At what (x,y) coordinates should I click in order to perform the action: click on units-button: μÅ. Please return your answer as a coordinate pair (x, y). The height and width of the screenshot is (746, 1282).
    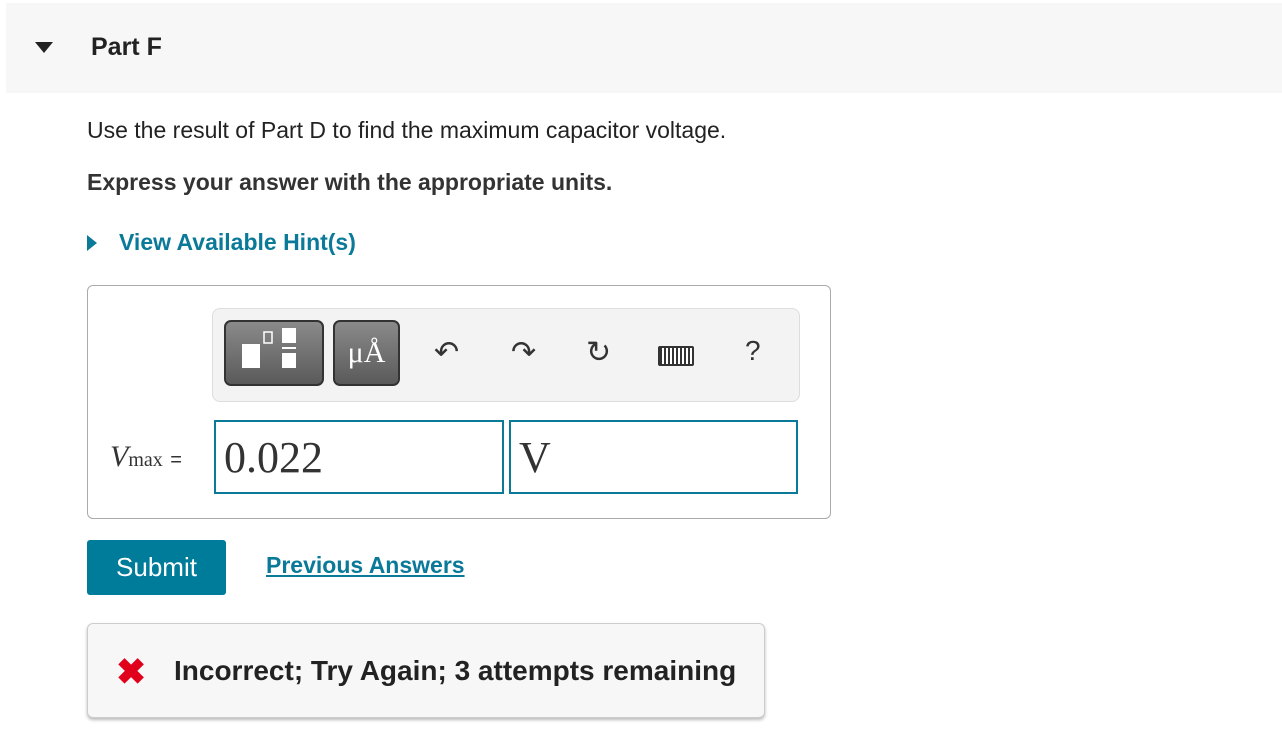
    Looking at the image, I should click on (366, 353).